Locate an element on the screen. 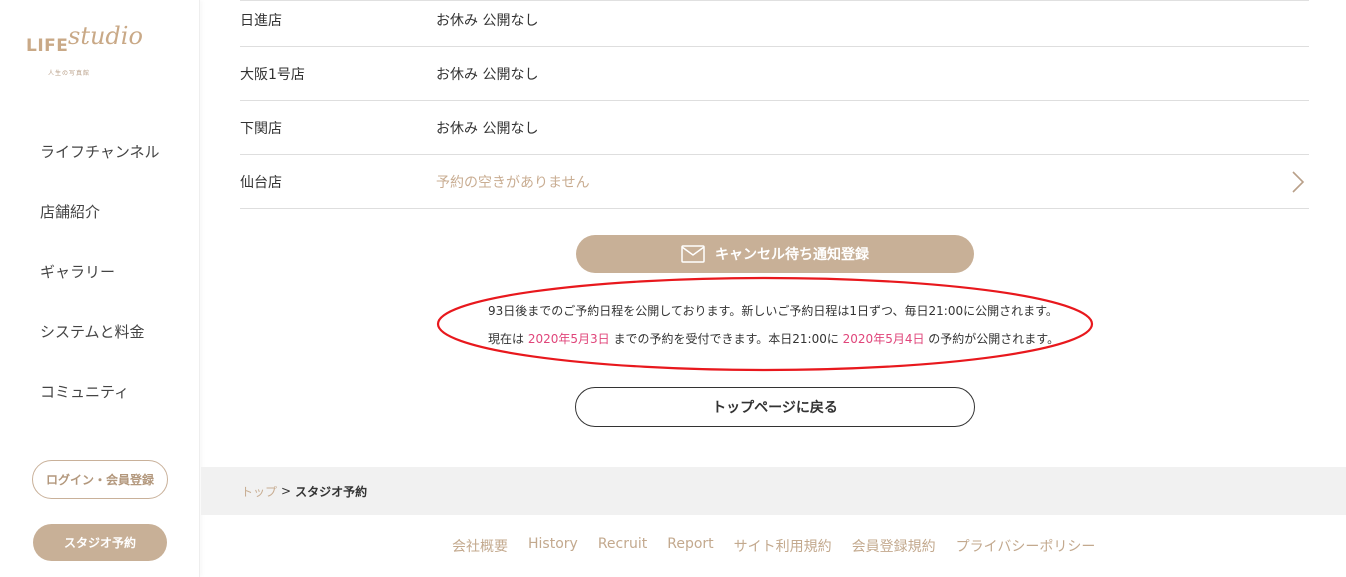 This screenshot has height=577, width=1346. nav-item-store-info: 店舗紹介 is located at coordinates (70, 211).